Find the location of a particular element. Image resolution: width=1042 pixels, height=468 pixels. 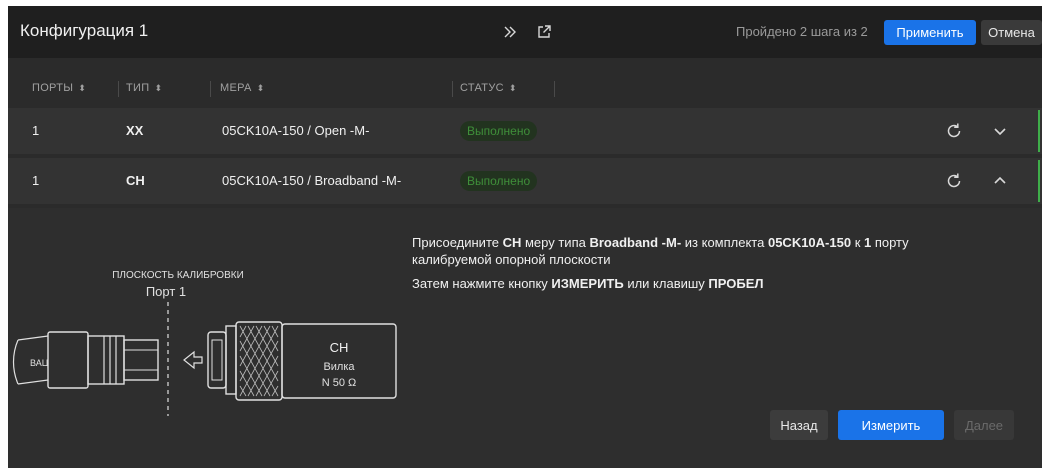

standard-gender-label: Вилка is located at coordinates (339, 367).